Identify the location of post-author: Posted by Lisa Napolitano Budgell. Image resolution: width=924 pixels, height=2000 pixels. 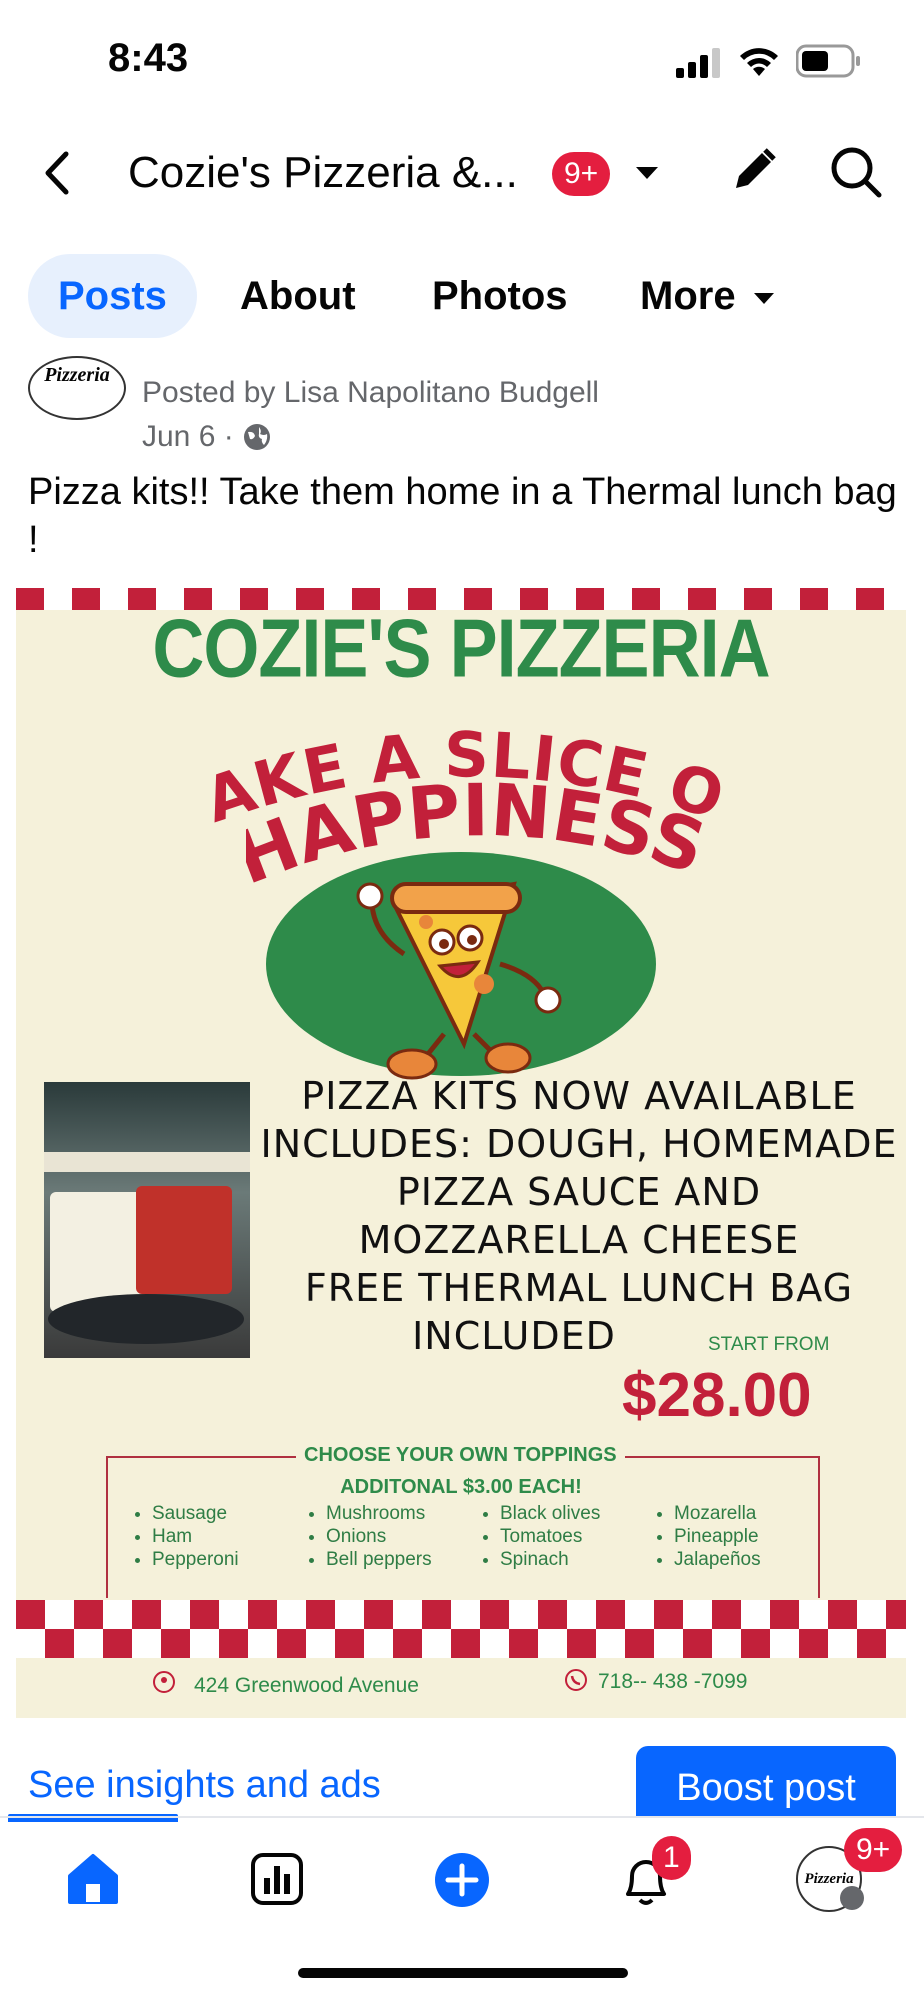
(370, 393).